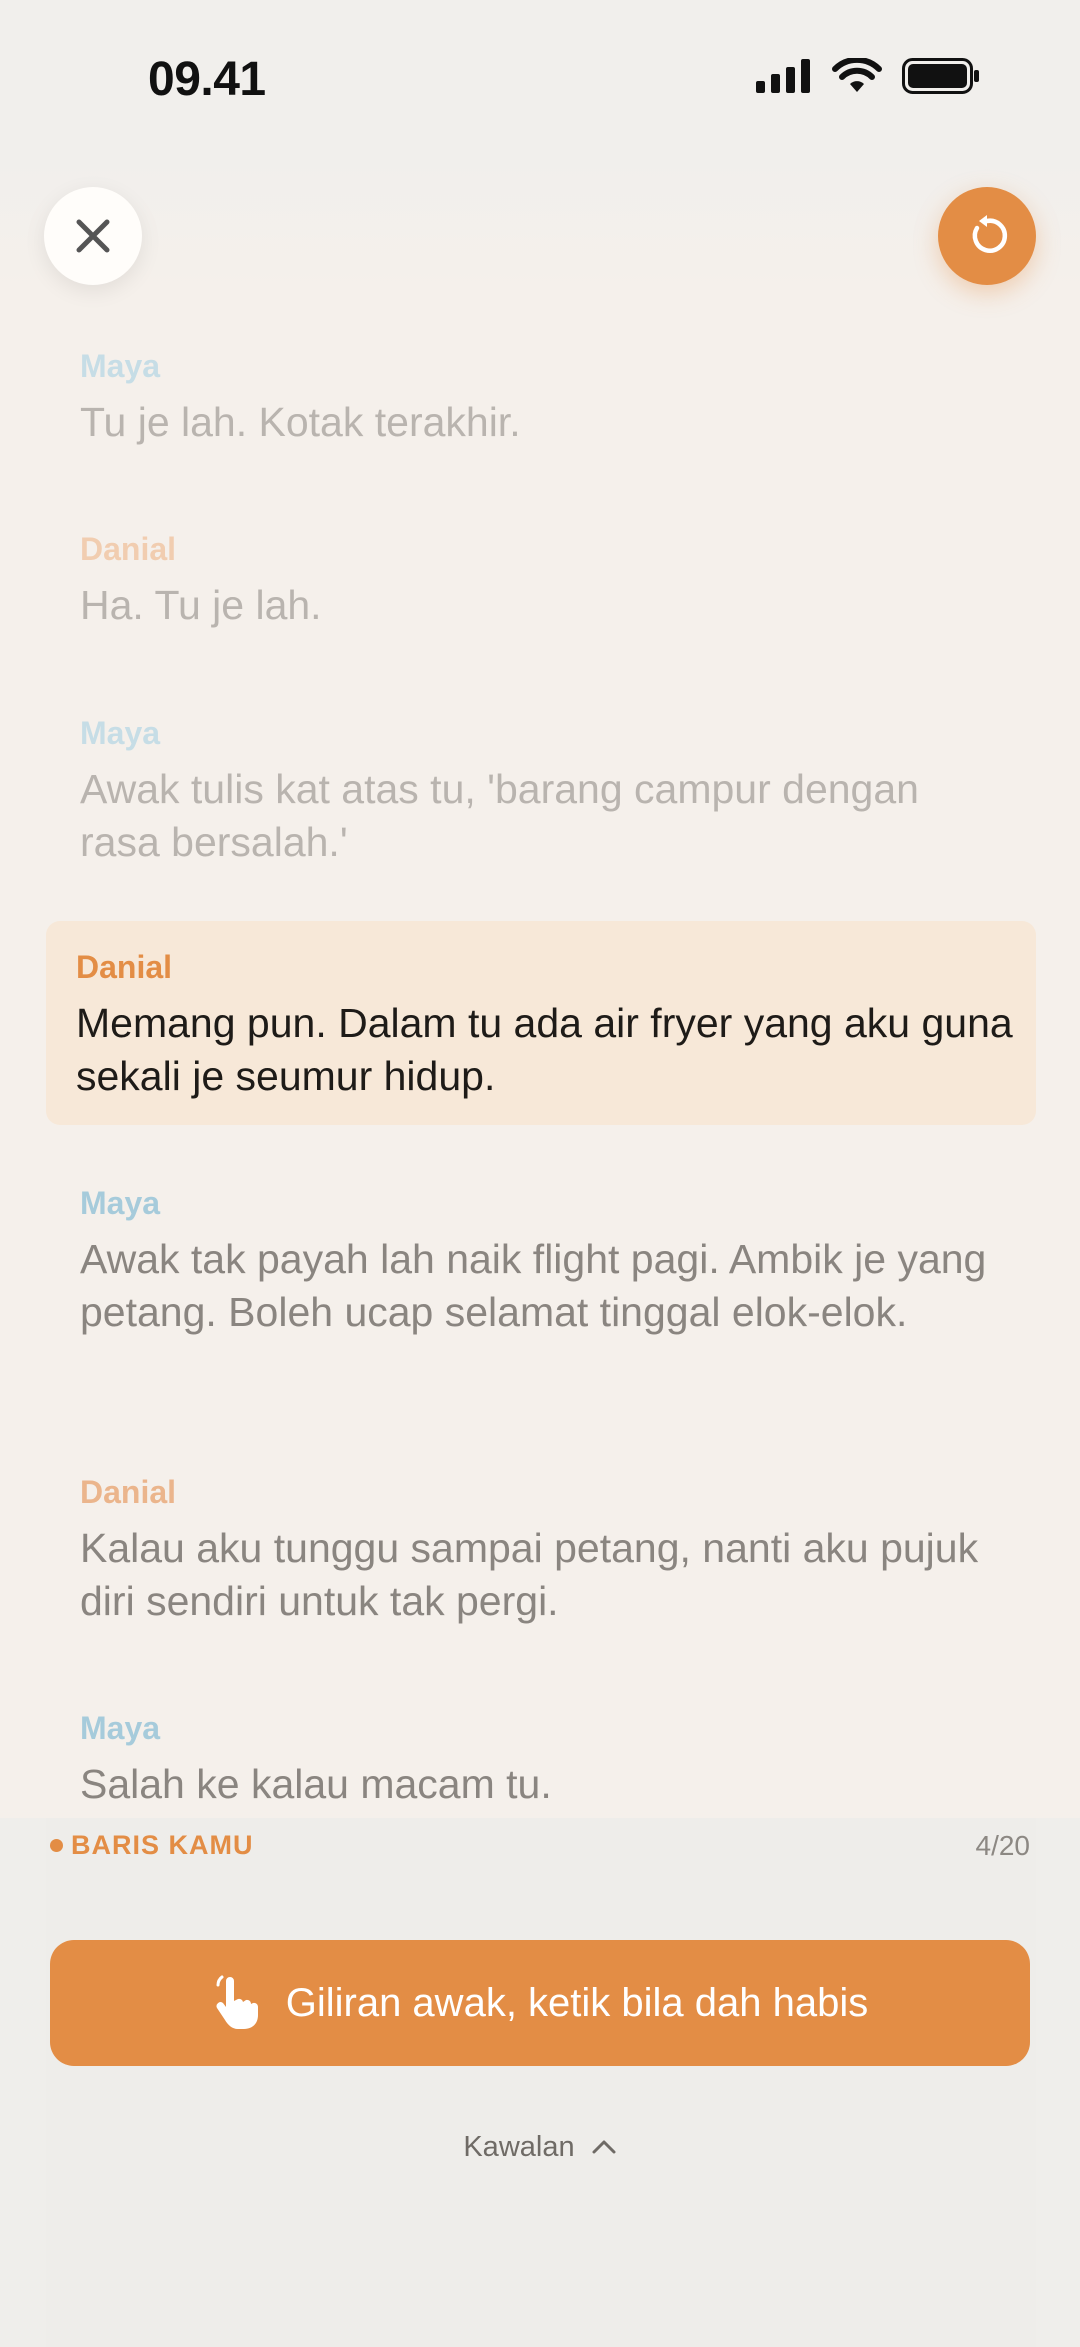  I want to click on script-line: Danial Ha. Tu je lah., so click(545, 580).